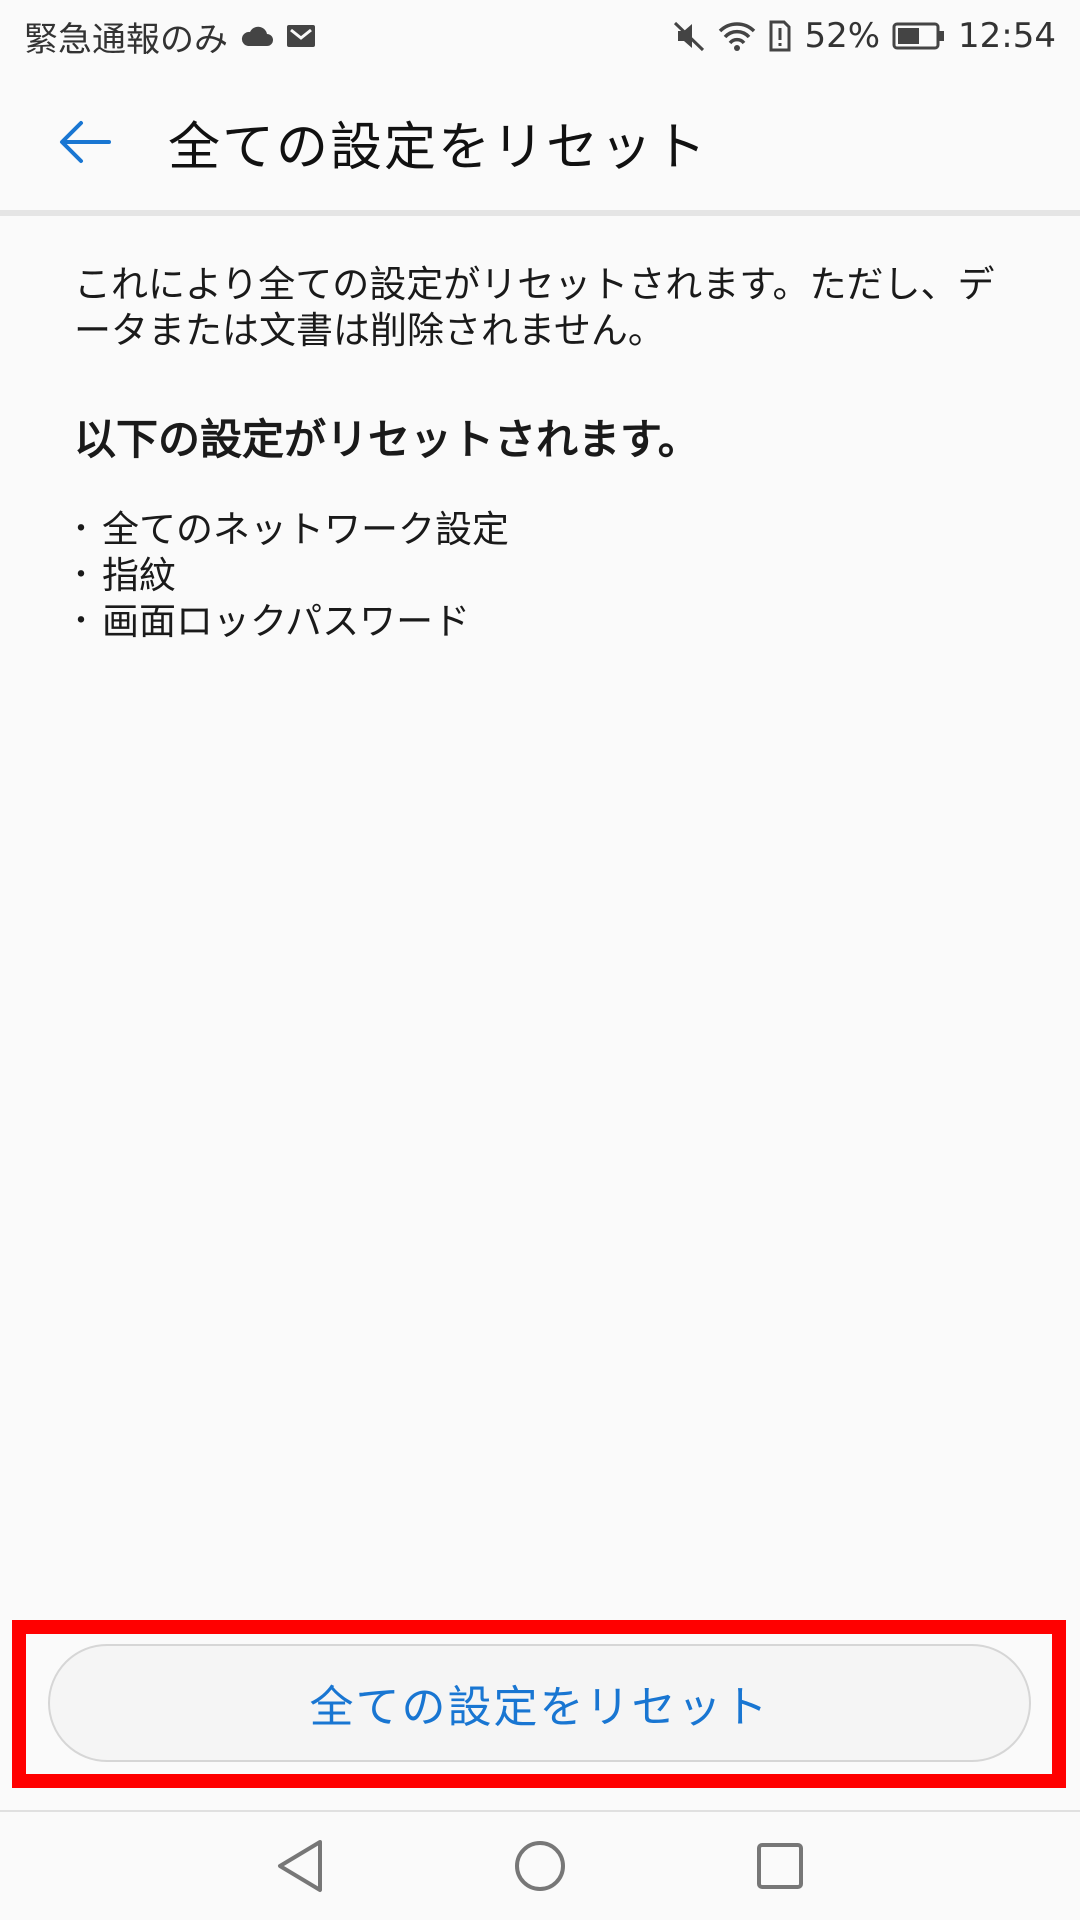 The image size is (1080, 1920). What do you see at coordinates (139, 575) in the screenshot?
I see `list-item-label: 指紋` at bounding box center [139, 575].